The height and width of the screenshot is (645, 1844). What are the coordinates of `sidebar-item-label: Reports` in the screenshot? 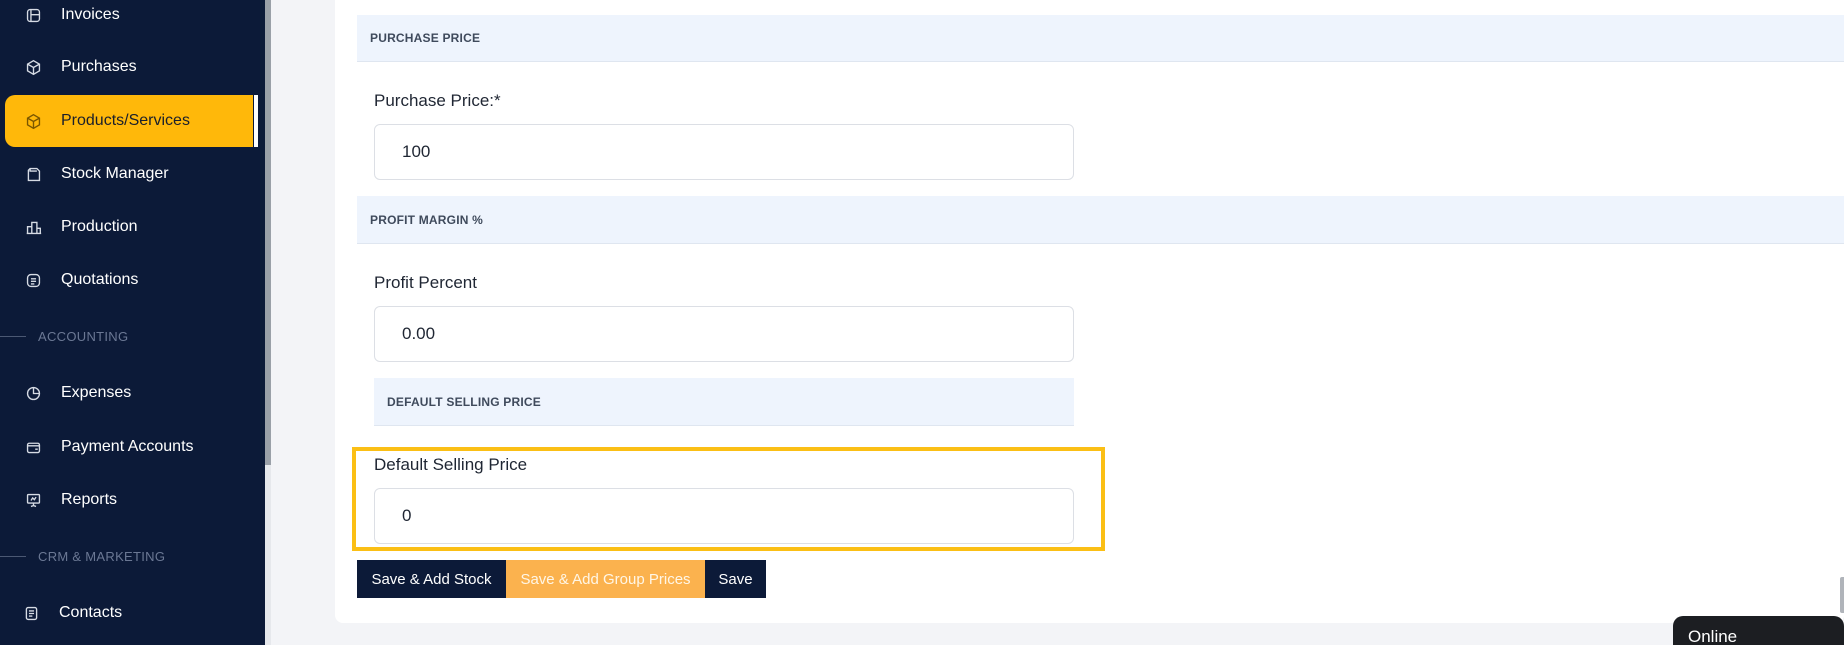 It's located at (89, 499).